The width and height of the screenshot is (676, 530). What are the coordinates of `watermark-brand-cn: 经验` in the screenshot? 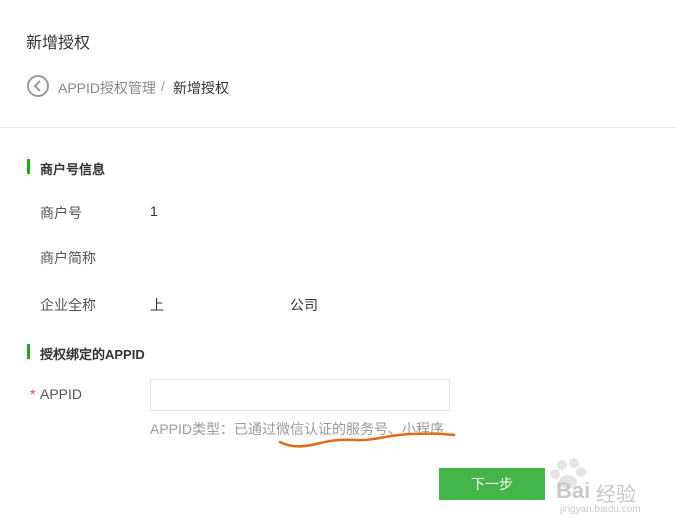 It's located at (616, 495).